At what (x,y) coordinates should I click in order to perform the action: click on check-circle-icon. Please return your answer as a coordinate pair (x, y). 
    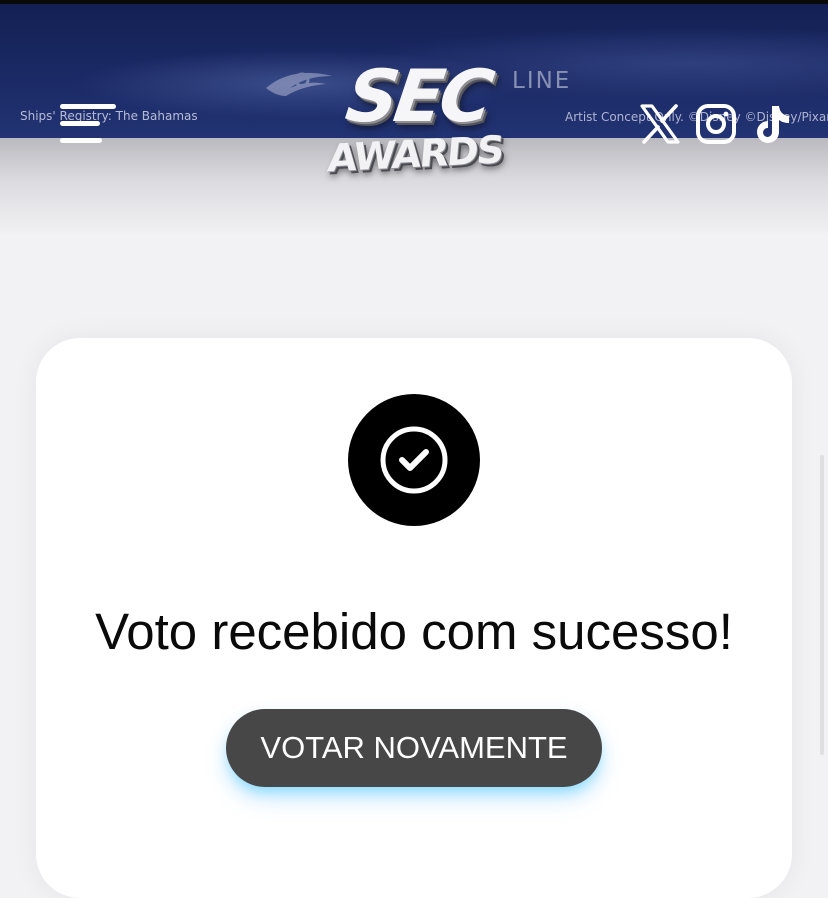
    Looking at the image, I should click on (414, 460).